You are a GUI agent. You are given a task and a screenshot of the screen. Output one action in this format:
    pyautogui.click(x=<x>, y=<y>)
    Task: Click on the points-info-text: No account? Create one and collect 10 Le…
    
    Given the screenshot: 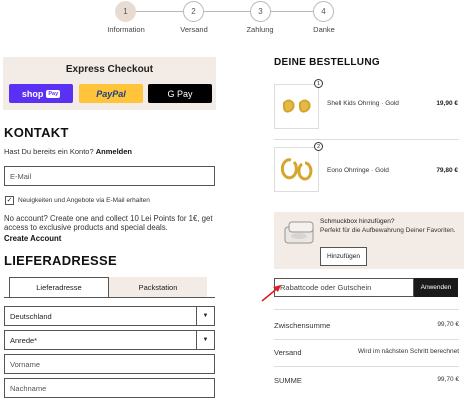 What is the action you would take?
    pyautogui.click(x=108, y=223)
    